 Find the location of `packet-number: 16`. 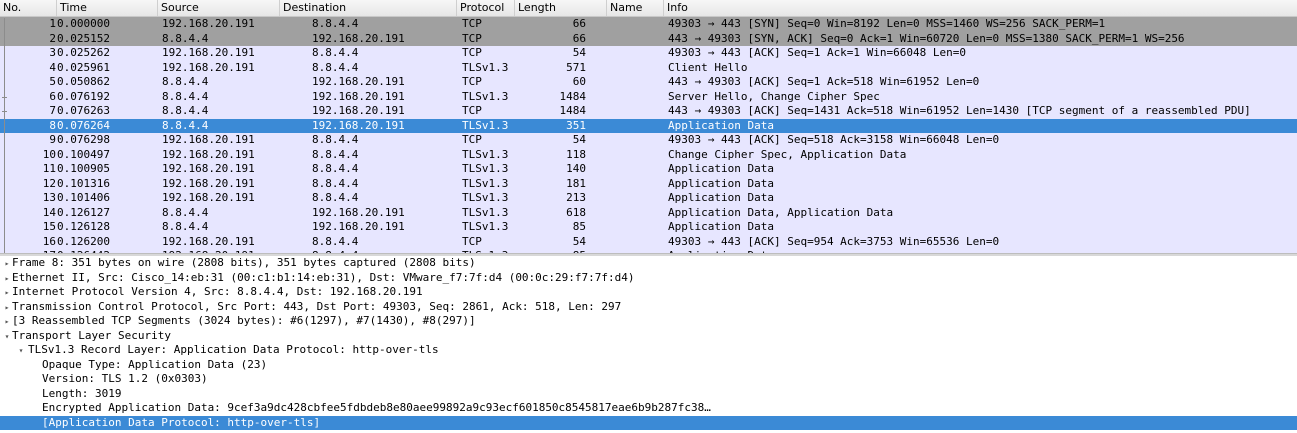

packet-number: 16 is located at coordinates (49, 241).